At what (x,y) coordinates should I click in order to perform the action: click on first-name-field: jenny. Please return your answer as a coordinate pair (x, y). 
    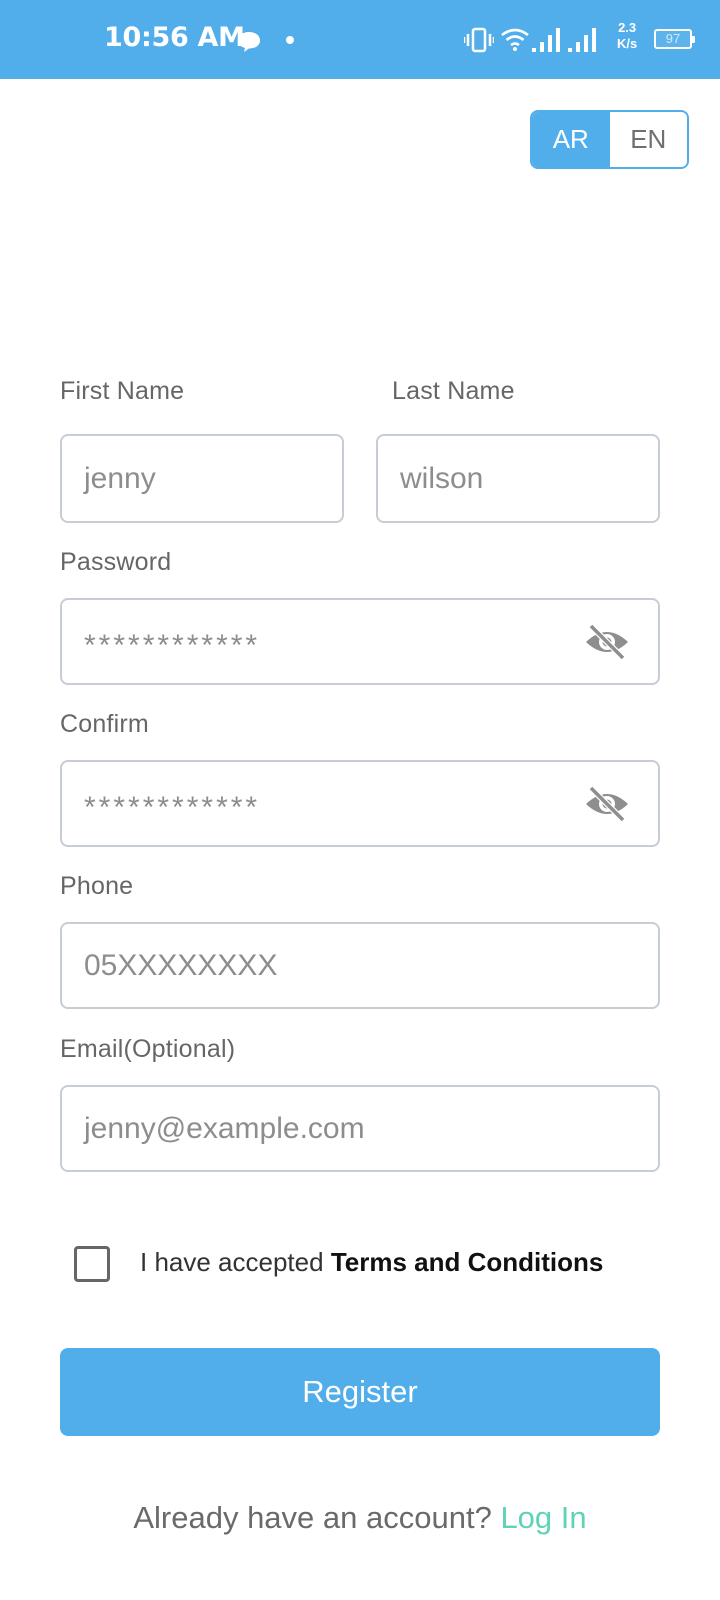
    Looking at the image, I should click on (202, 478).